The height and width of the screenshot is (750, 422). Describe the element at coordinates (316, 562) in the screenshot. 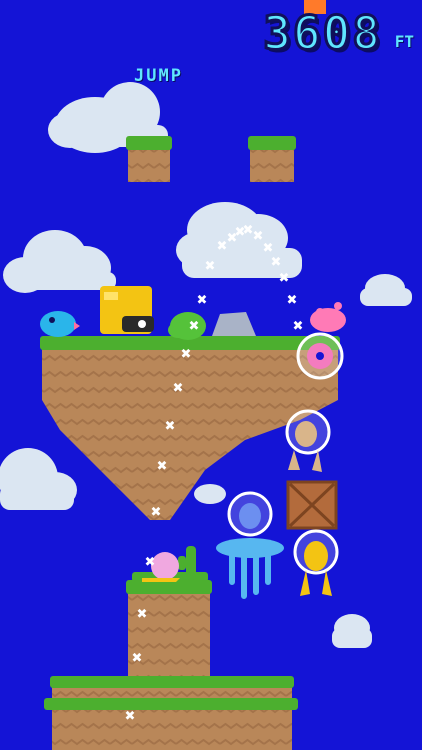

I see `yellow-alien-bubble-icon` at that location.